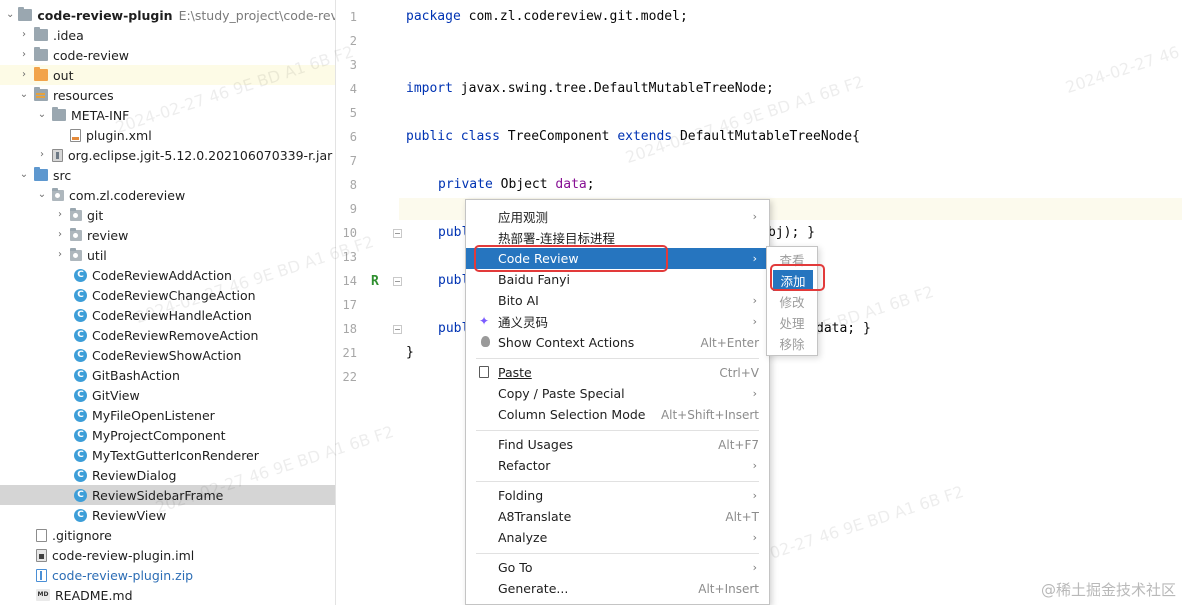 The image size is (1182, 605). Describe the element at coordinates (617, 588) in the screenshot. I see `menu-item-generate: Generate... Alt+Insert` at that location.